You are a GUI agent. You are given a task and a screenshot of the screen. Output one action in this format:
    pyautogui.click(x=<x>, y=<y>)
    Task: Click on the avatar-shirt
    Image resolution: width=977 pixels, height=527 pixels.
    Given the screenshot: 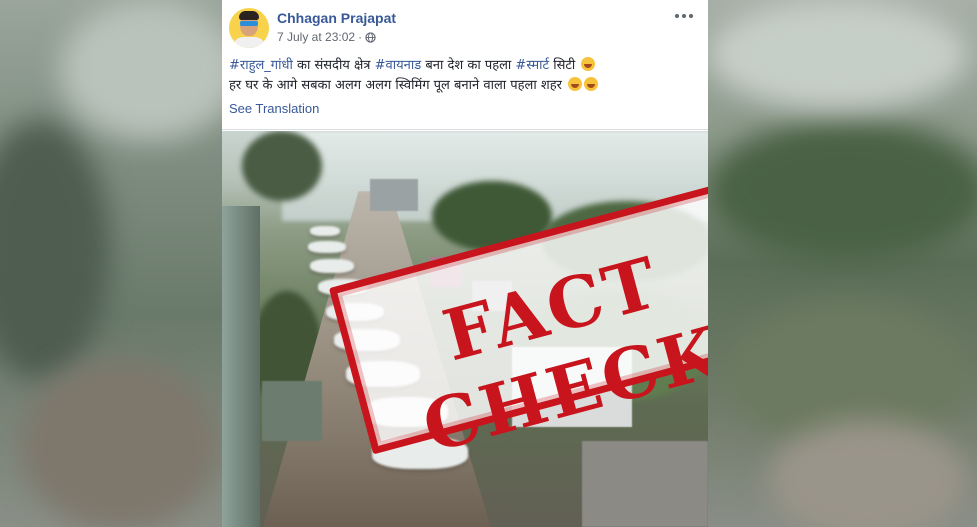 What is the action you would take?
    pyautogui.click(x=249, y=42)
    